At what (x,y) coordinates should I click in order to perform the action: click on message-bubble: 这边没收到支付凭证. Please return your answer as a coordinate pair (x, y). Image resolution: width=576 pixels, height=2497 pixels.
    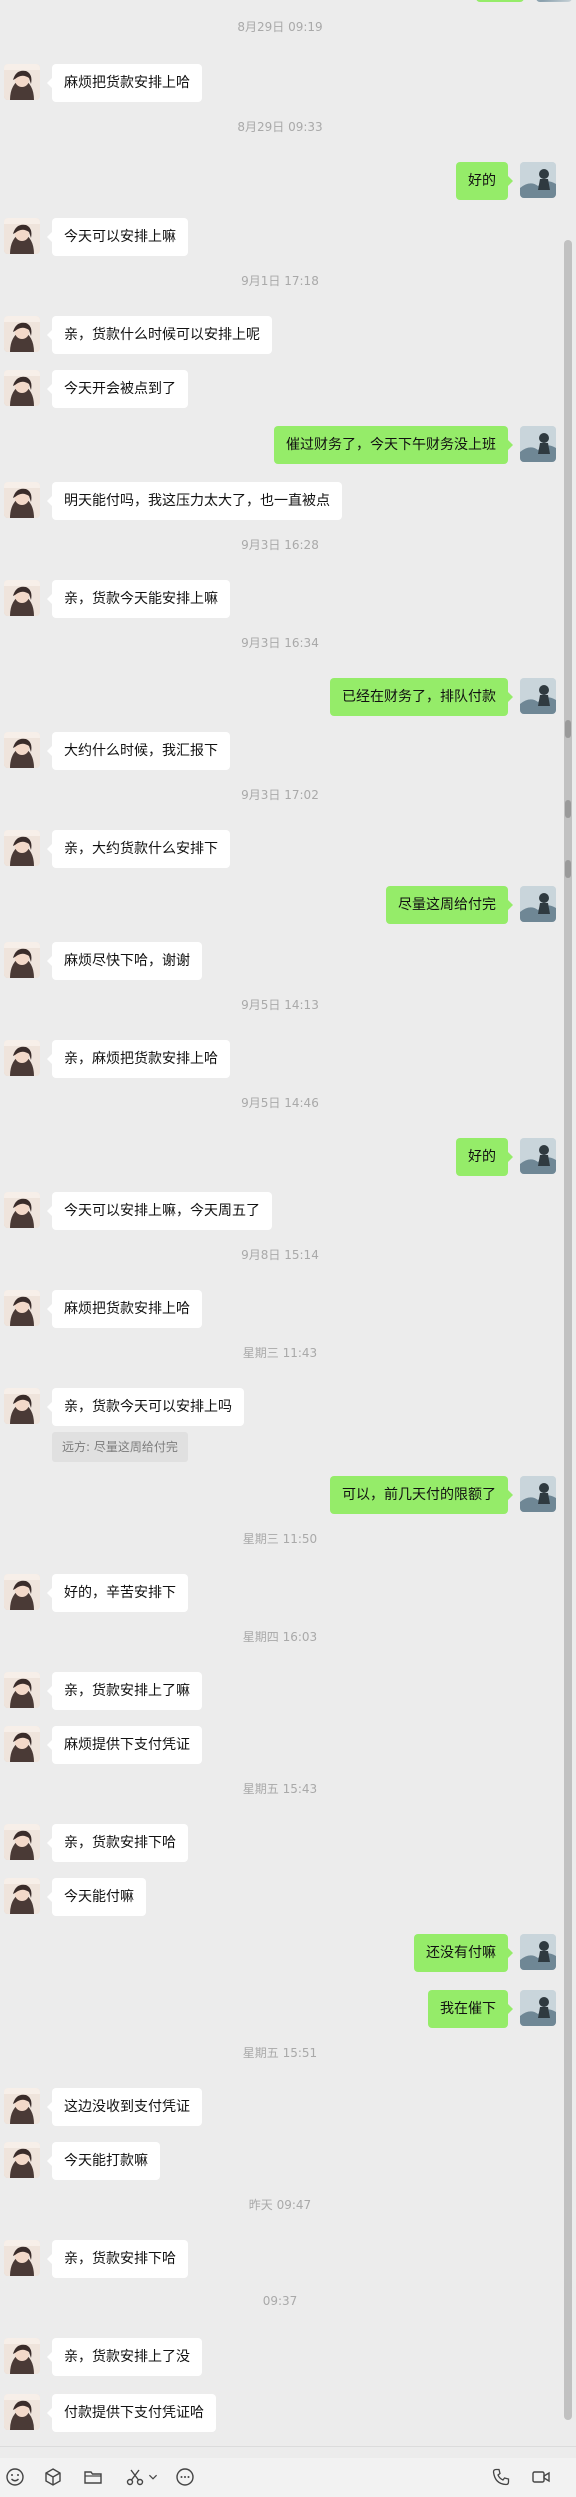
    Looking at the image, I should click on (124, 2107).